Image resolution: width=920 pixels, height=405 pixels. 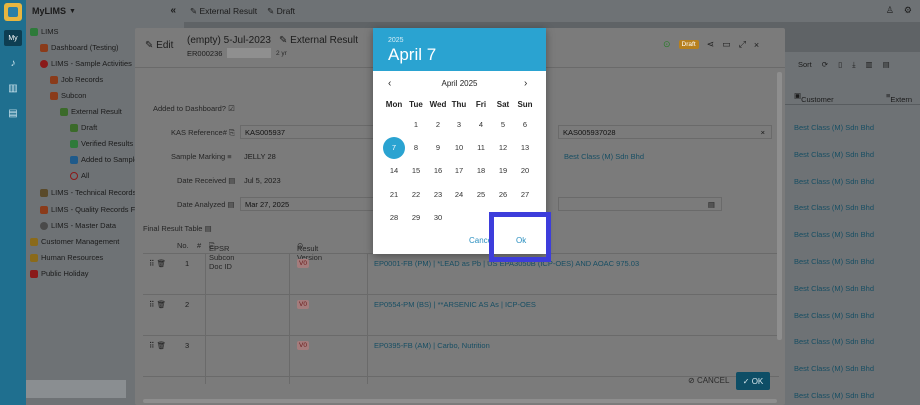 What do you see at coordinates (231, 108) in the screenshot?
I see `checkbox-icon: ☑` at bounding box center [231, 108].